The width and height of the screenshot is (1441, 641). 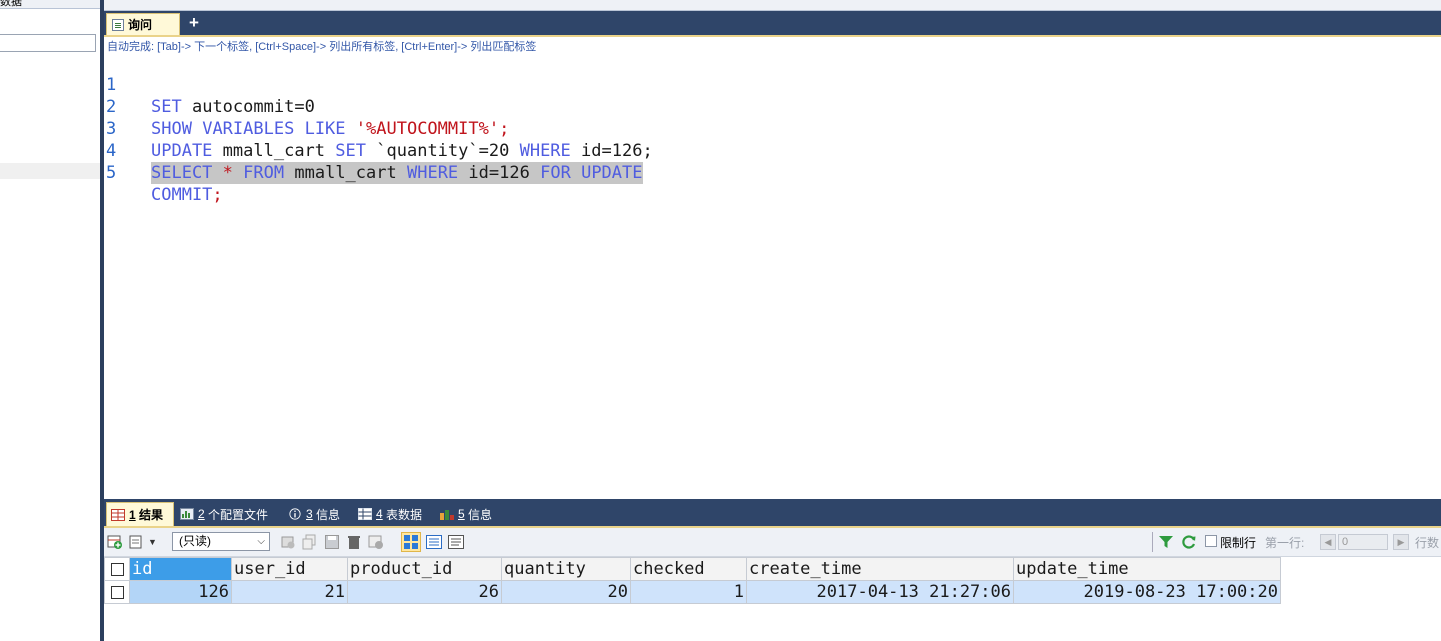 I want to click on column-header-create-time: create_time, so click(x=880, y=569).